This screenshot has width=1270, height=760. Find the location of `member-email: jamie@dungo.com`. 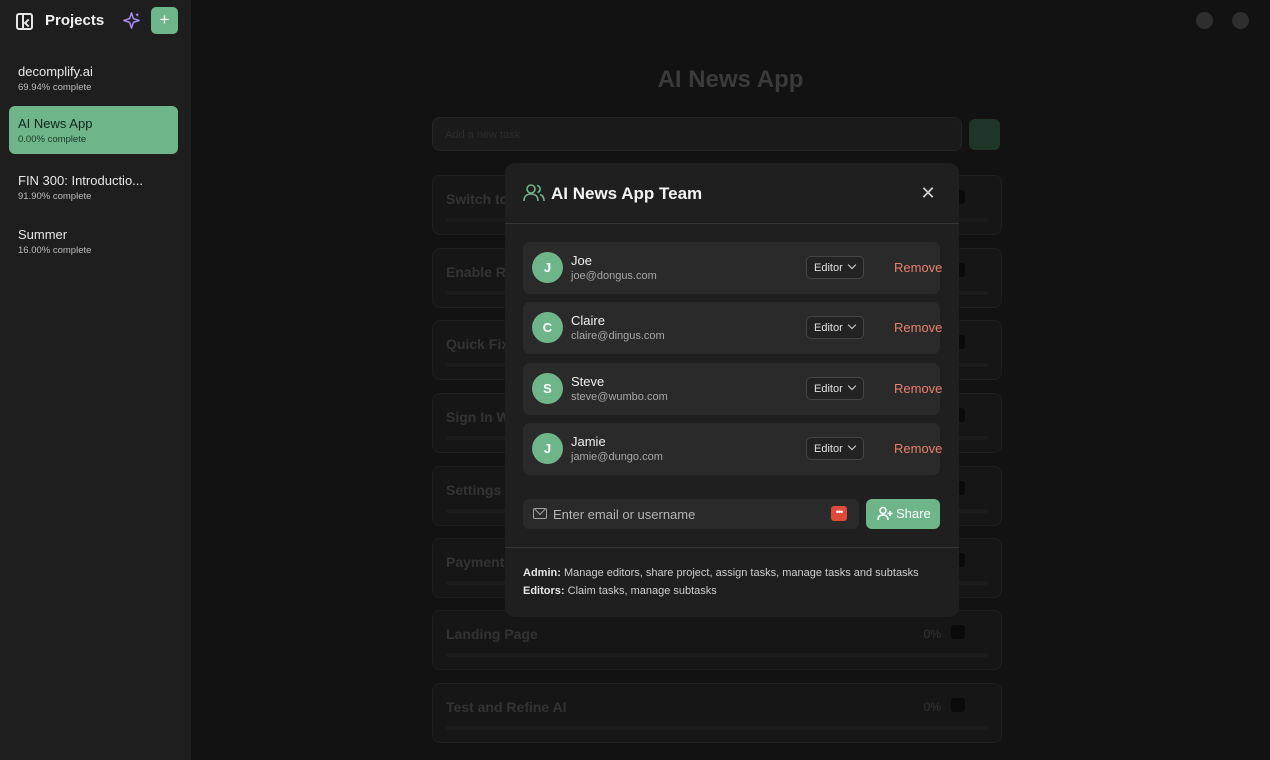

member-email: jamie@dungo.com is located at coordinates (617, 457).